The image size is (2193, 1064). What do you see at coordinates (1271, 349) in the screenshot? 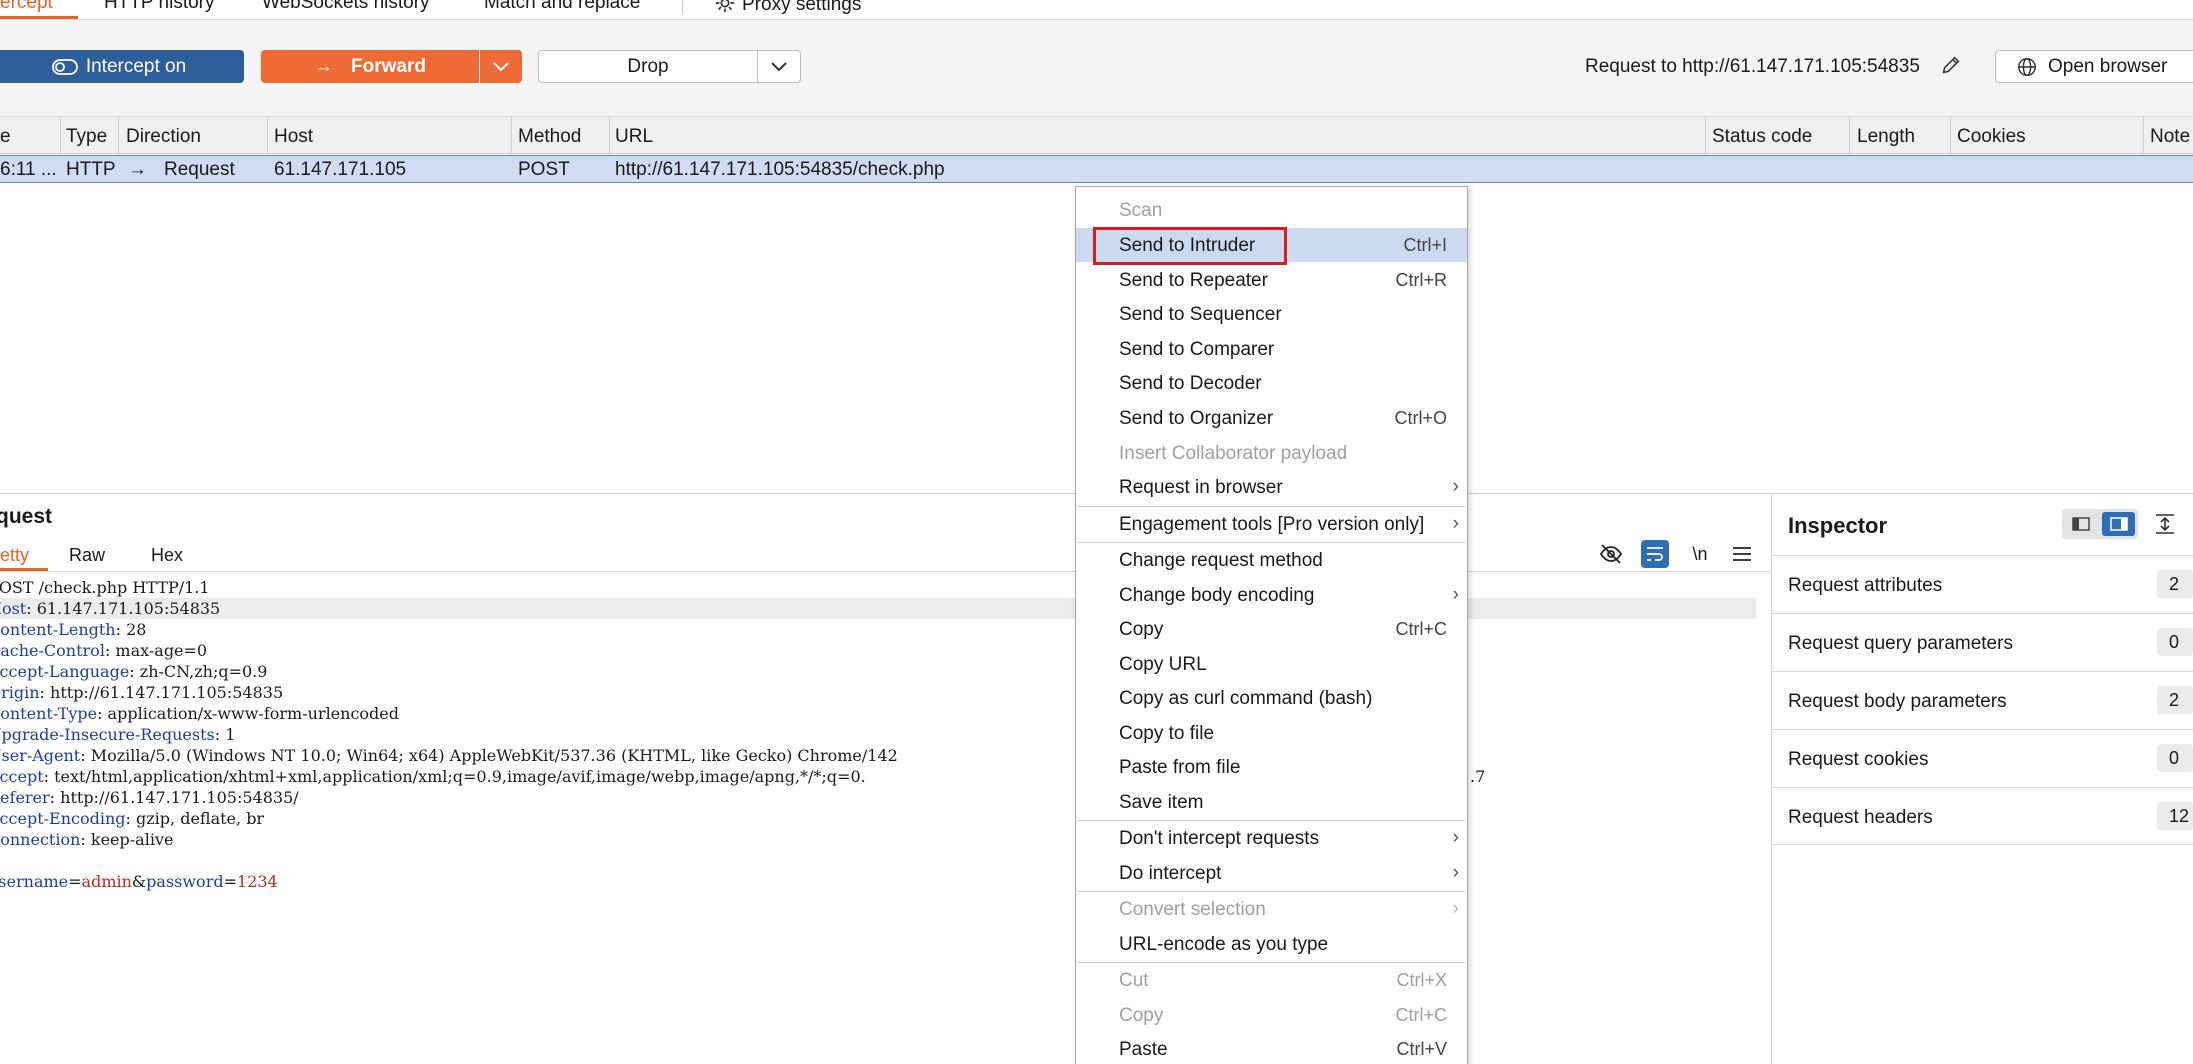
I see `menu-item-send-to-comparer: Send to Comparer` at bounding box center [1271, 349].